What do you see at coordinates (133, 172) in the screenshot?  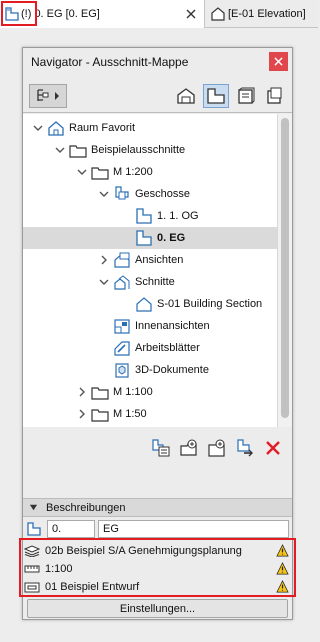 I see `tree-item-label: M 1:200` at bounding box center [133, 172].